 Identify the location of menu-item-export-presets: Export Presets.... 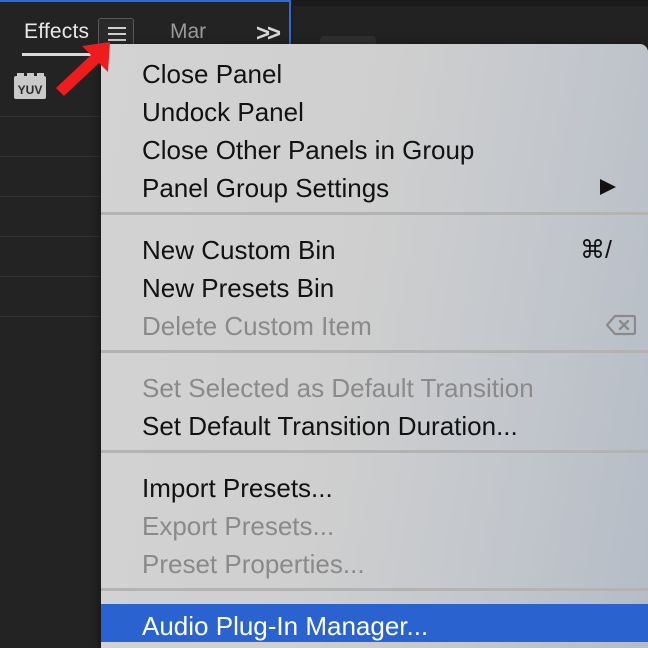
(374, 523).